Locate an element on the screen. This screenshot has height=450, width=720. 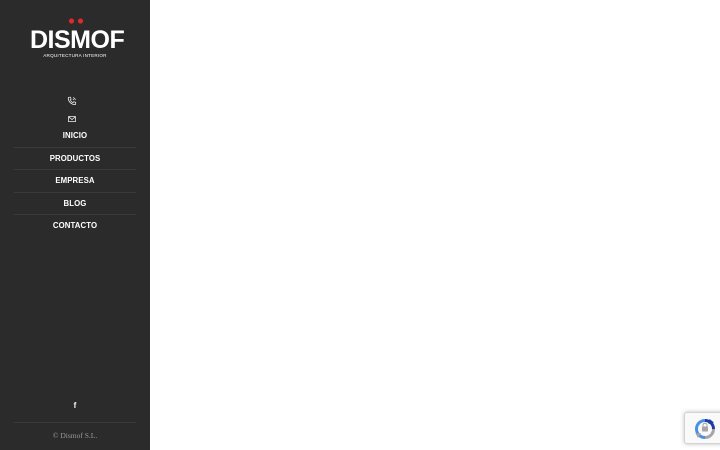
logo-dots-icon is located at coordinates (76, 21).